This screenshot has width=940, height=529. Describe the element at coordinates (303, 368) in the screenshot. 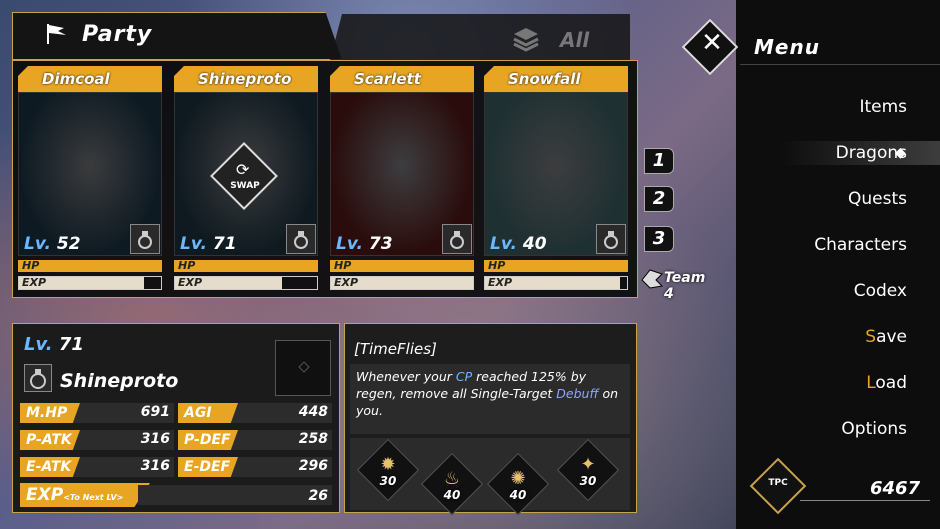

I see `emblem-slot` at that location.